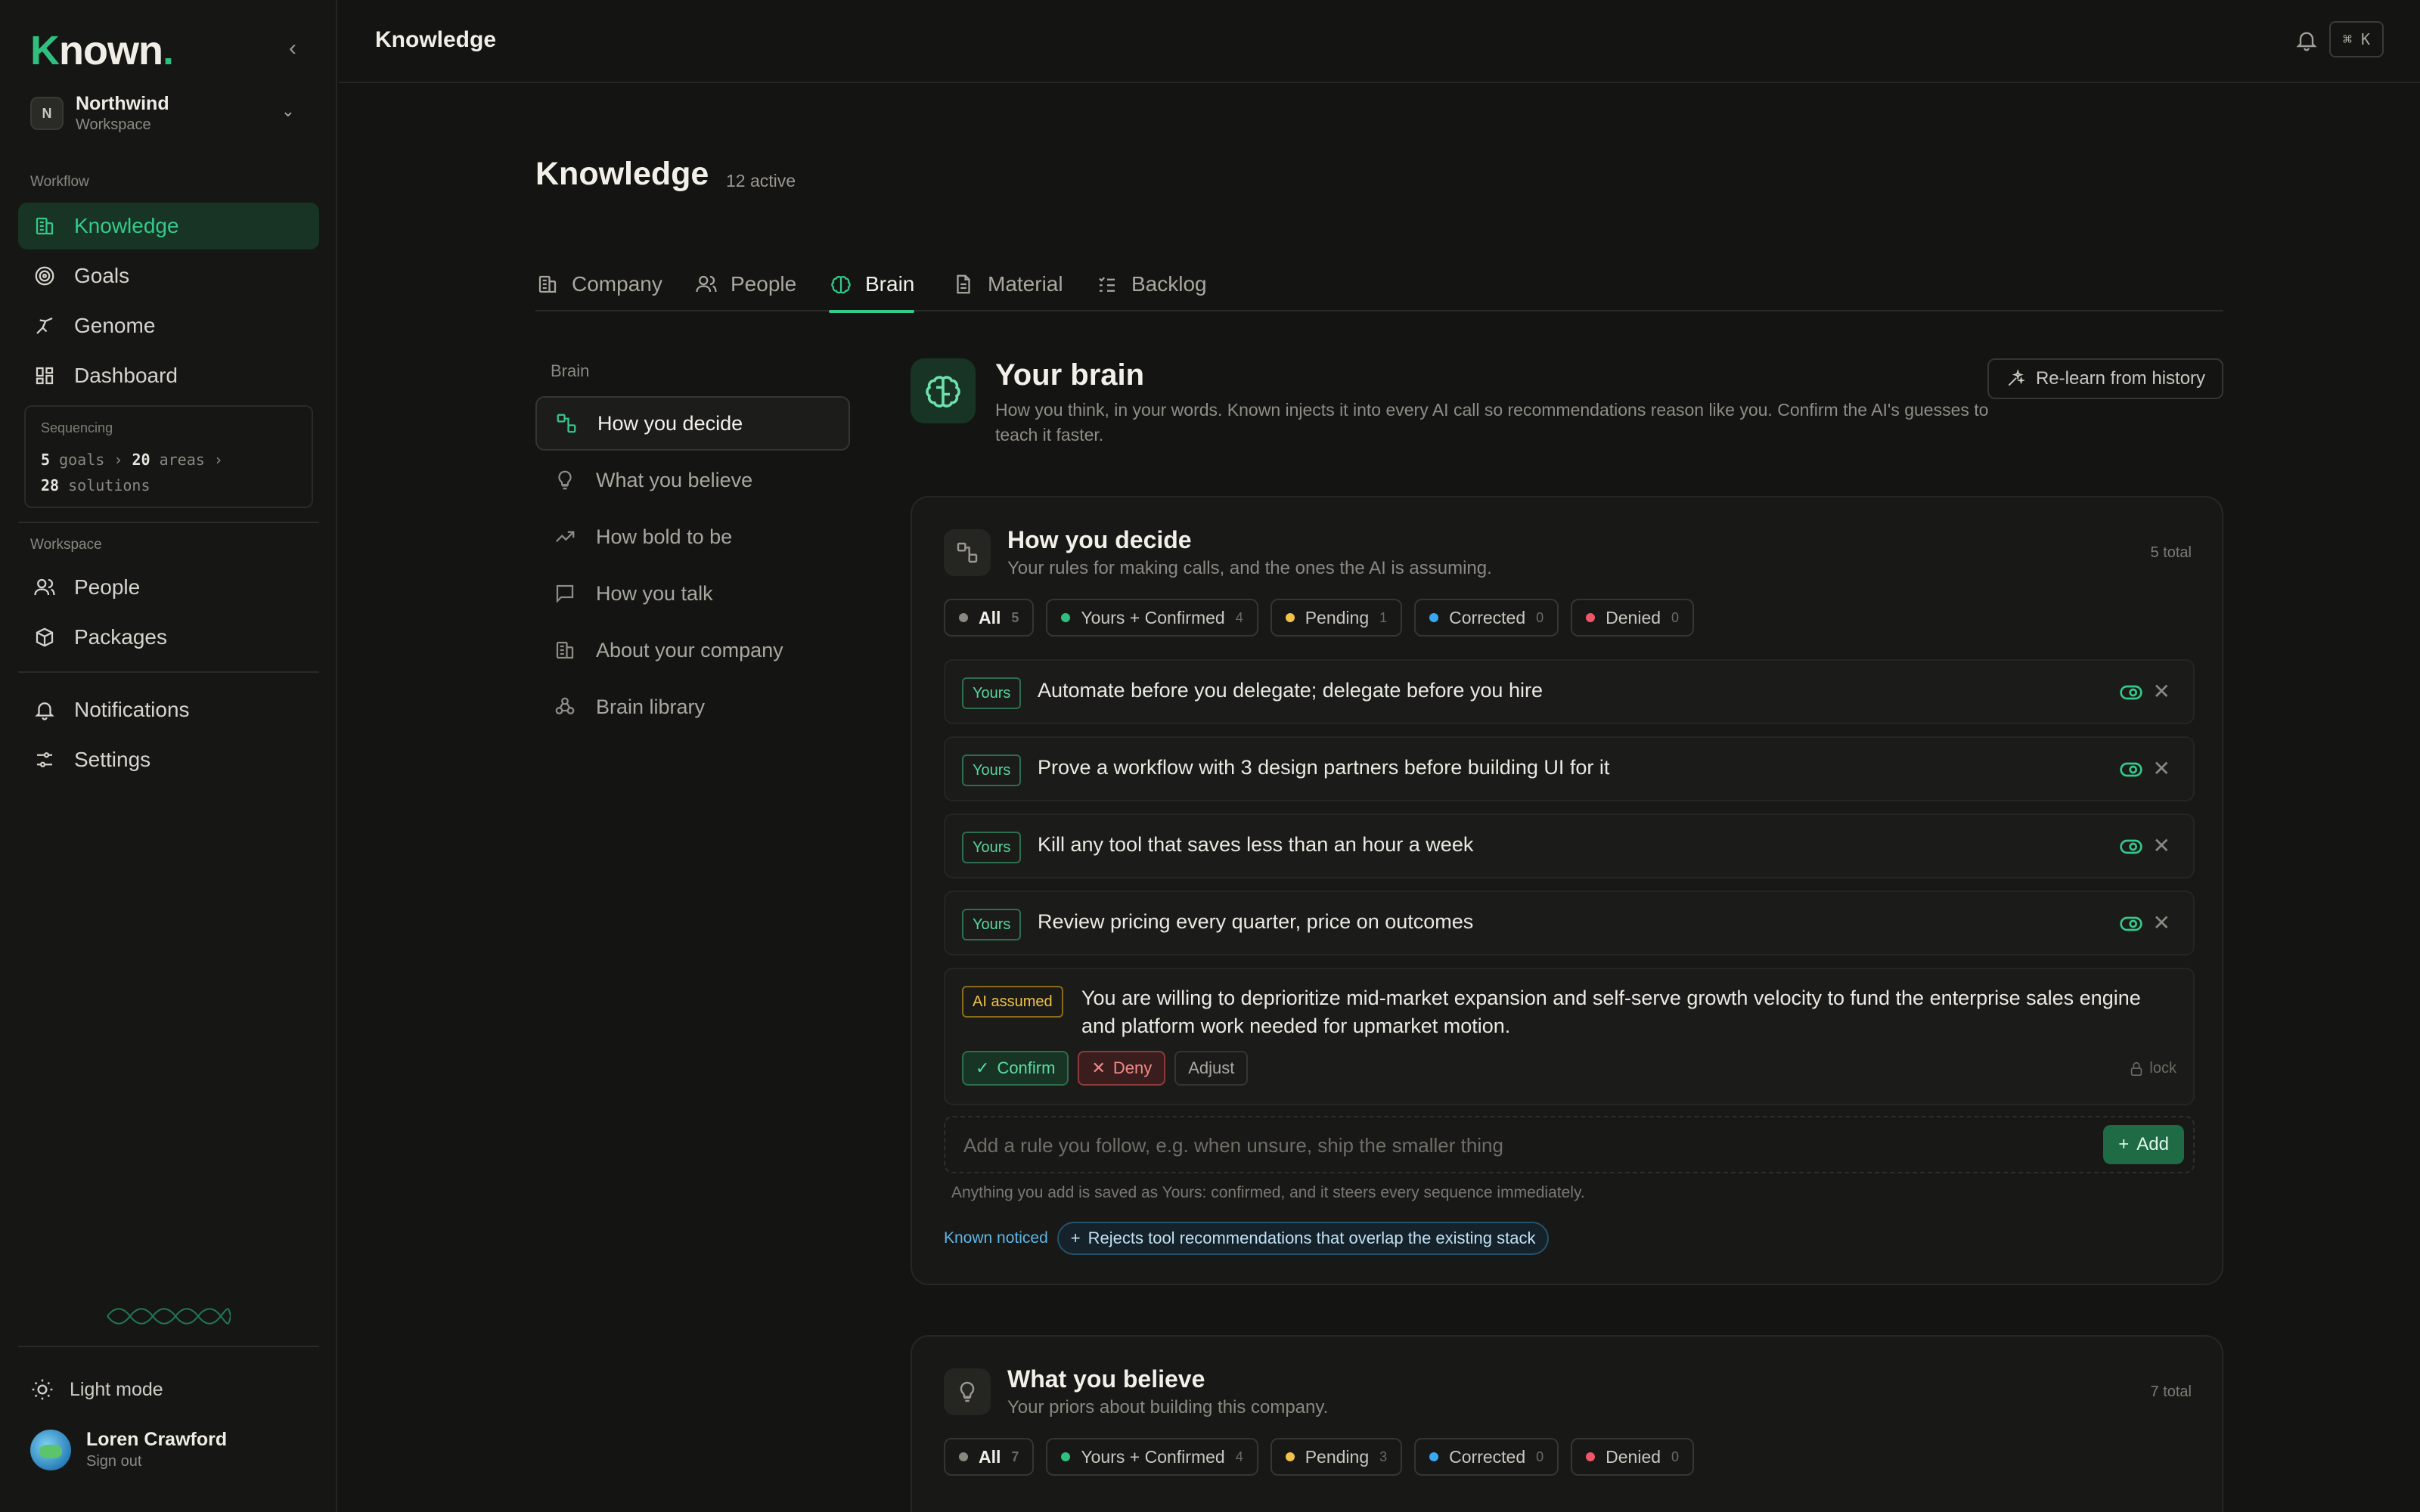 This screenshot has height=1512, width=2420. I want to click on subnav-brain-library: Brain library, so click(692, 707).